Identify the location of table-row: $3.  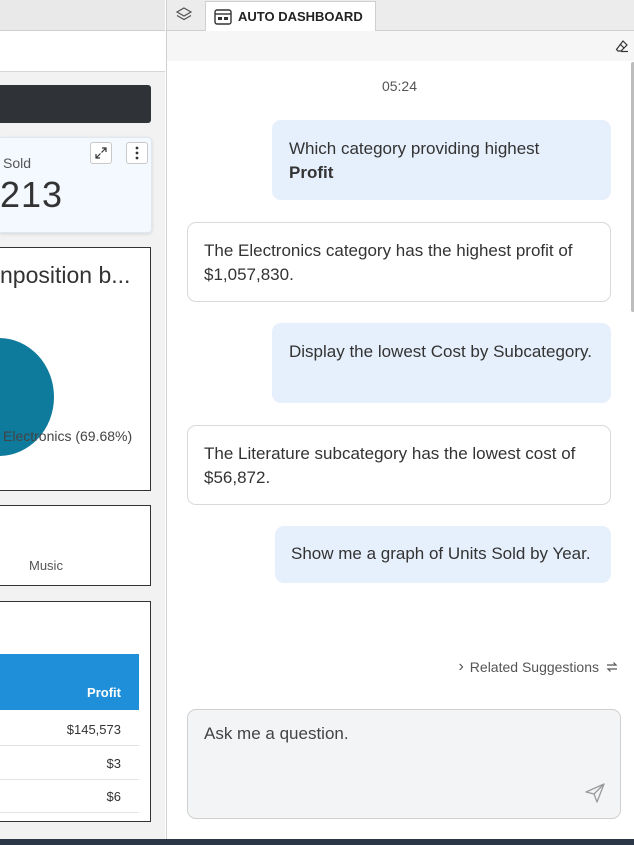
(69, 763).